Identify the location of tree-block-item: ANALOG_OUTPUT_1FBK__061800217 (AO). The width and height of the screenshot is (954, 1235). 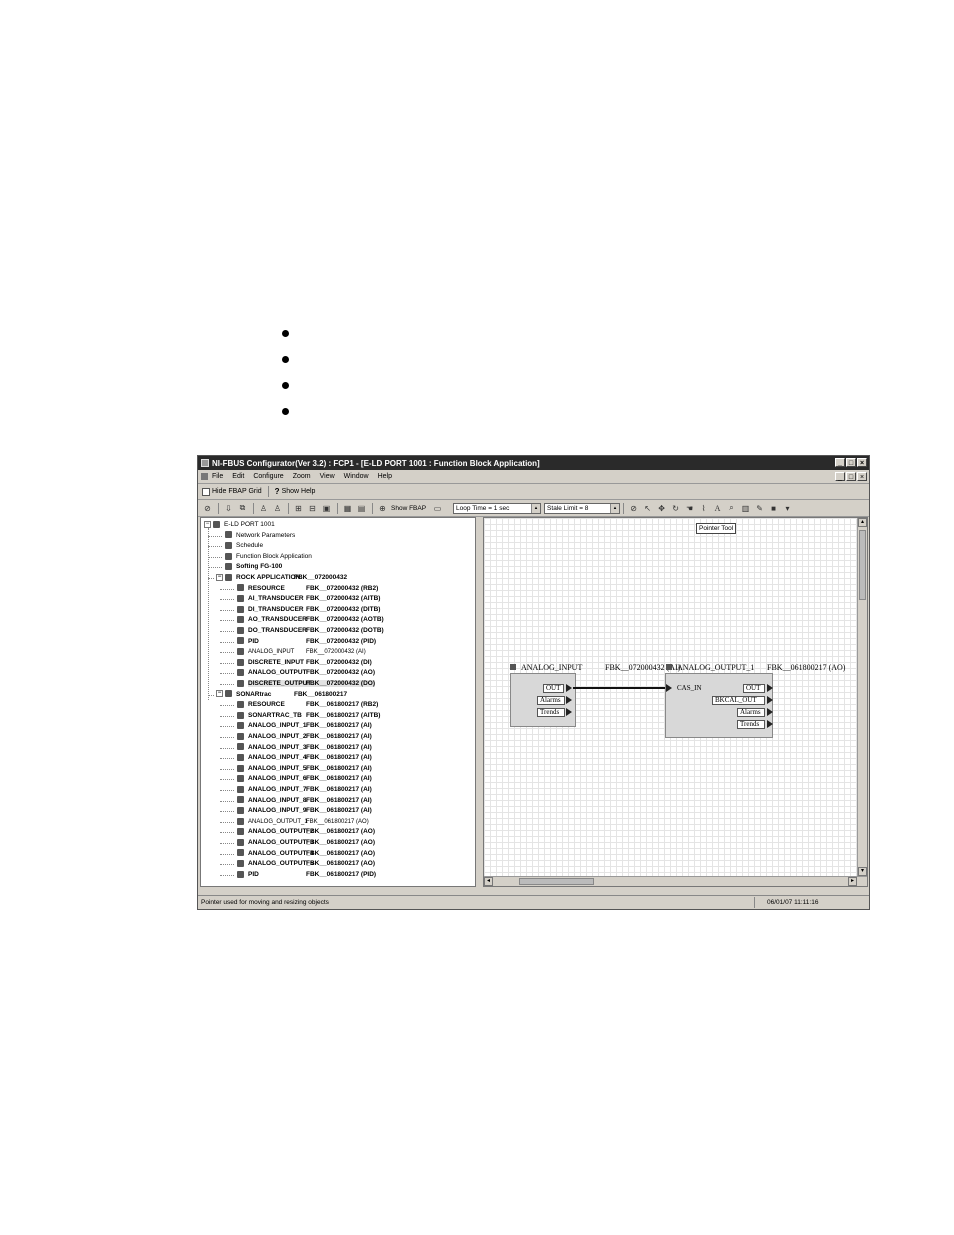
(303, 822).